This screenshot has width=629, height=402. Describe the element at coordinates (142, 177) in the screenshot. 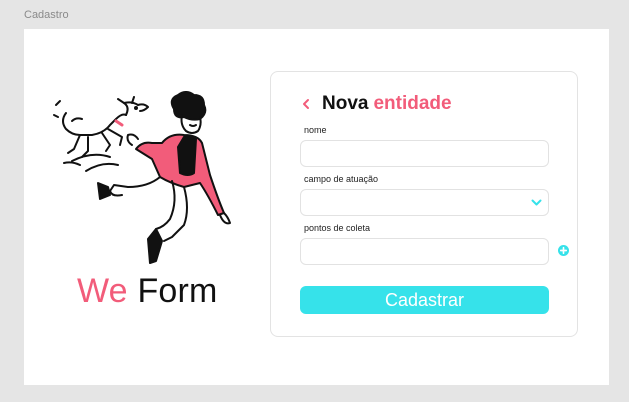

I see `man-and-dog-illustration` at that location.